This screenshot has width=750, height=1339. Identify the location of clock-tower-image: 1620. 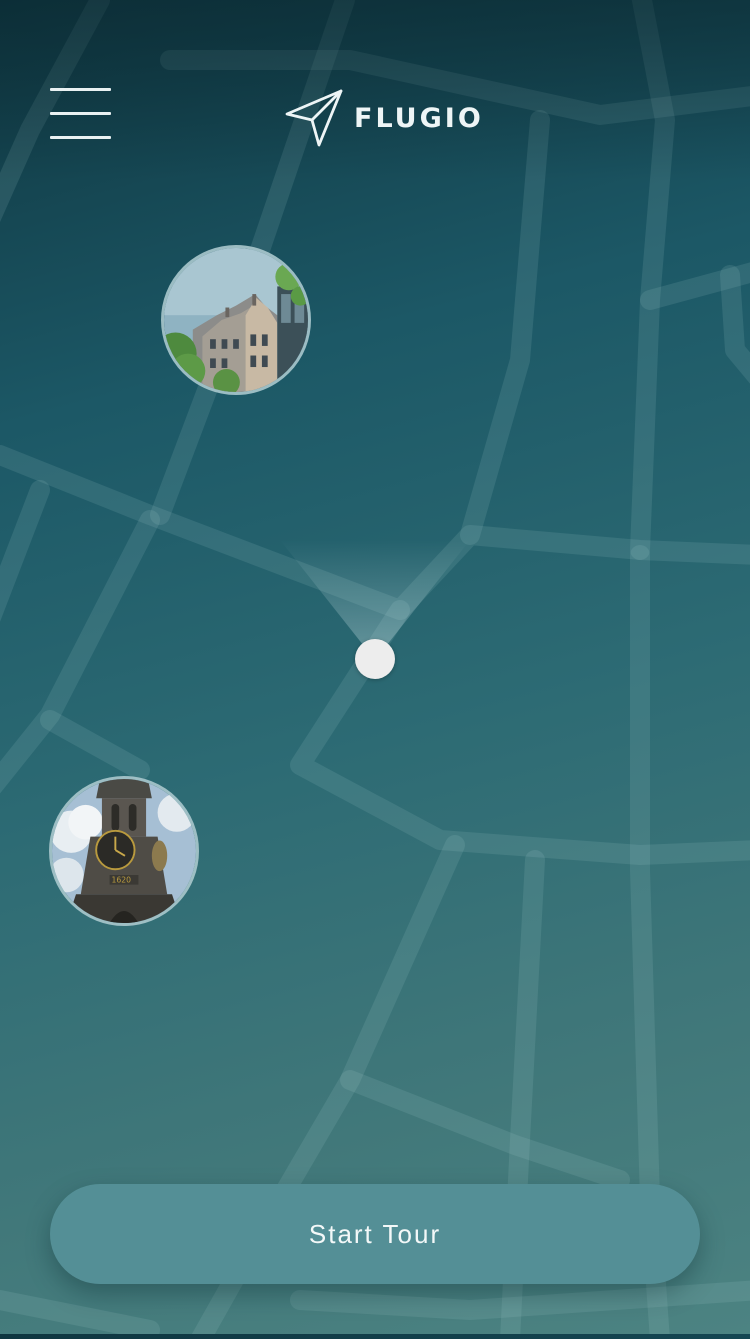
(124, 851).